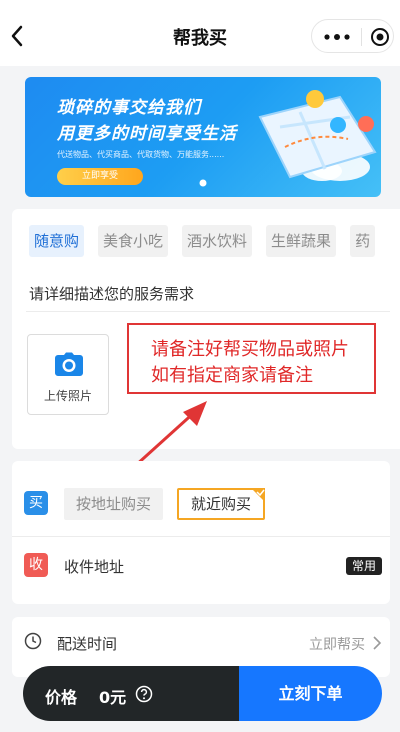  I want to click on receiver-address-field: 收件地址, so click(94, 566).